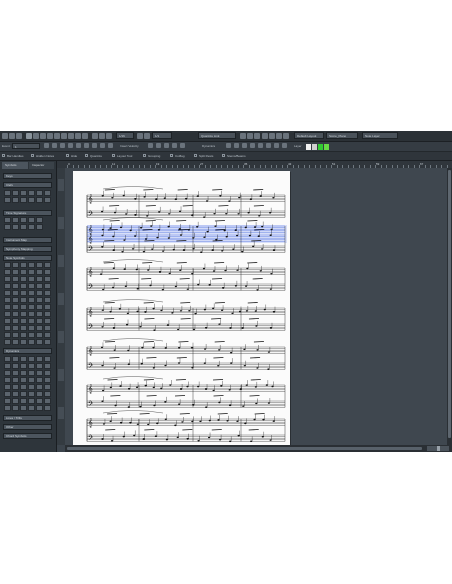 The height and width of the screenshot is (584, 452). I want to click on split-rests-checkbox, so click(195, 155).